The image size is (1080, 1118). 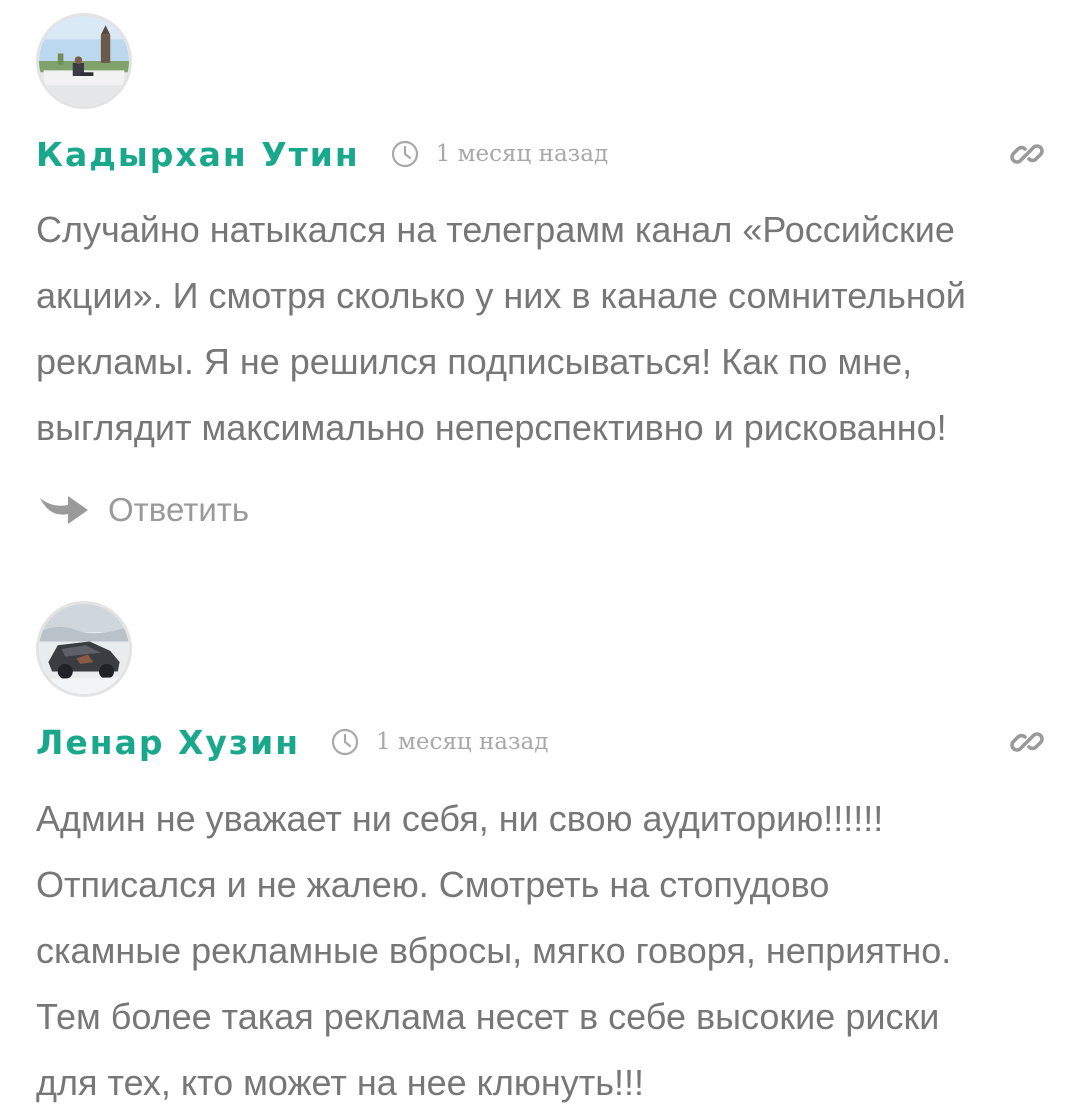 I want to click on comment-meta: Кадырхан Утин 1 месяц назад, so click(x=540, y=154).